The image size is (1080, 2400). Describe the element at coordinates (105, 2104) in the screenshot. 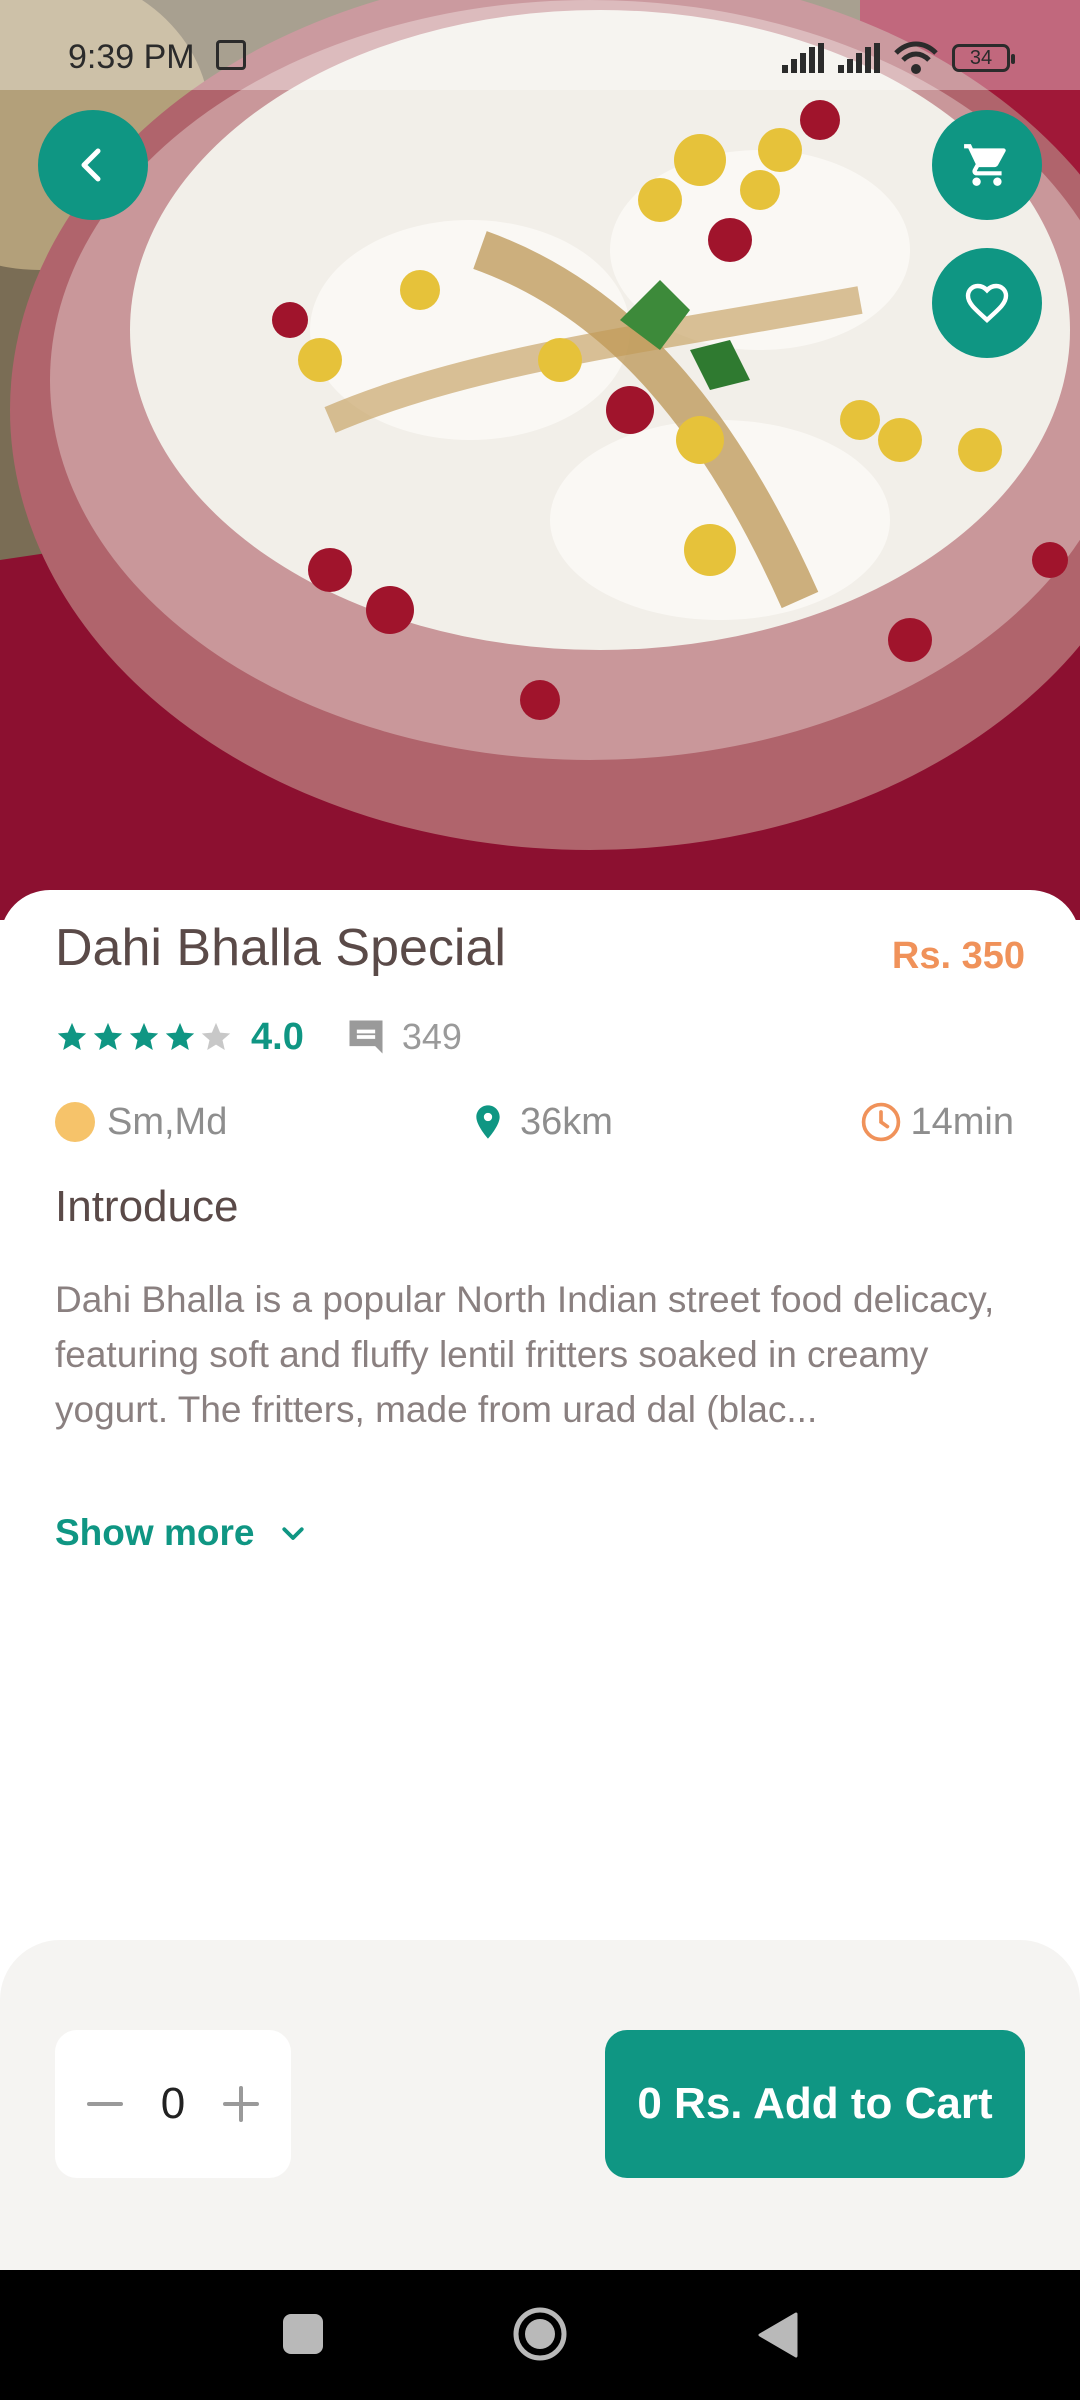

I see `minus-icon` at that location.